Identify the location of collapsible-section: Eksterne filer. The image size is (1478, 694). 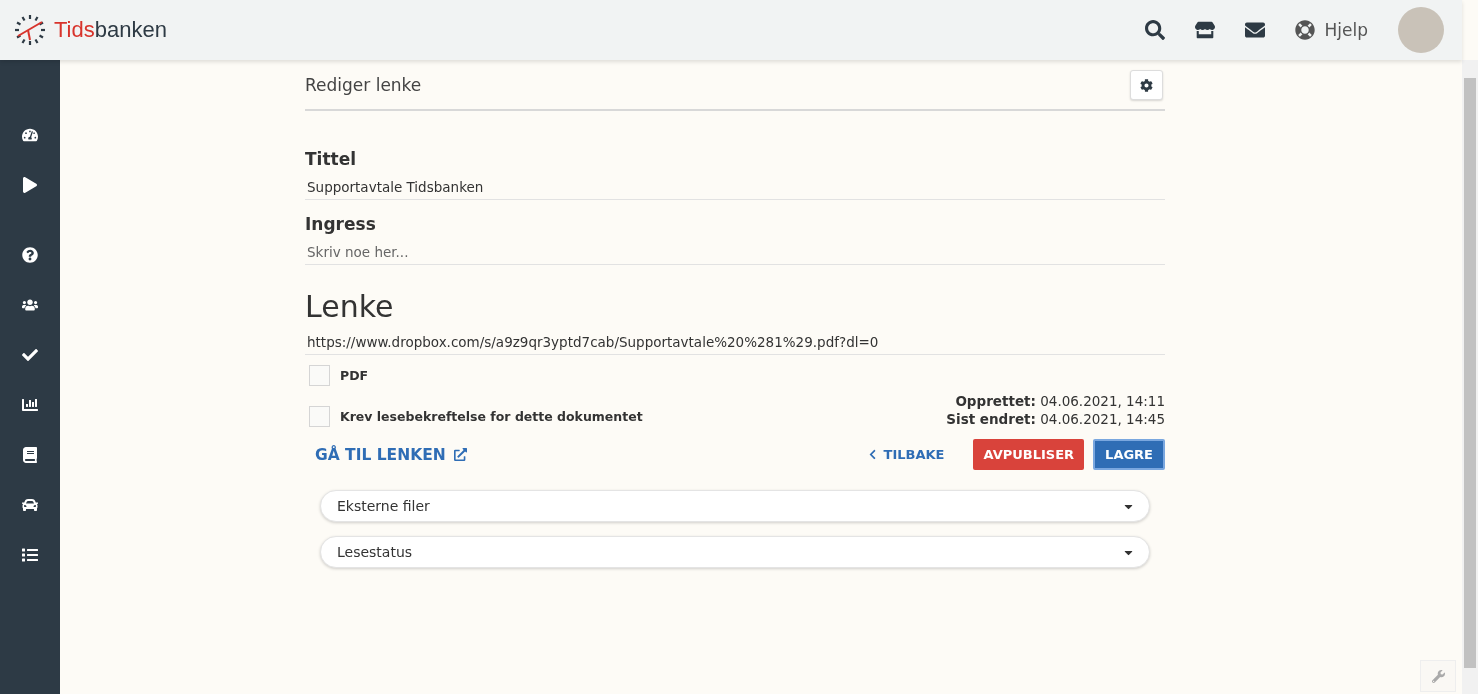
(735, 506).